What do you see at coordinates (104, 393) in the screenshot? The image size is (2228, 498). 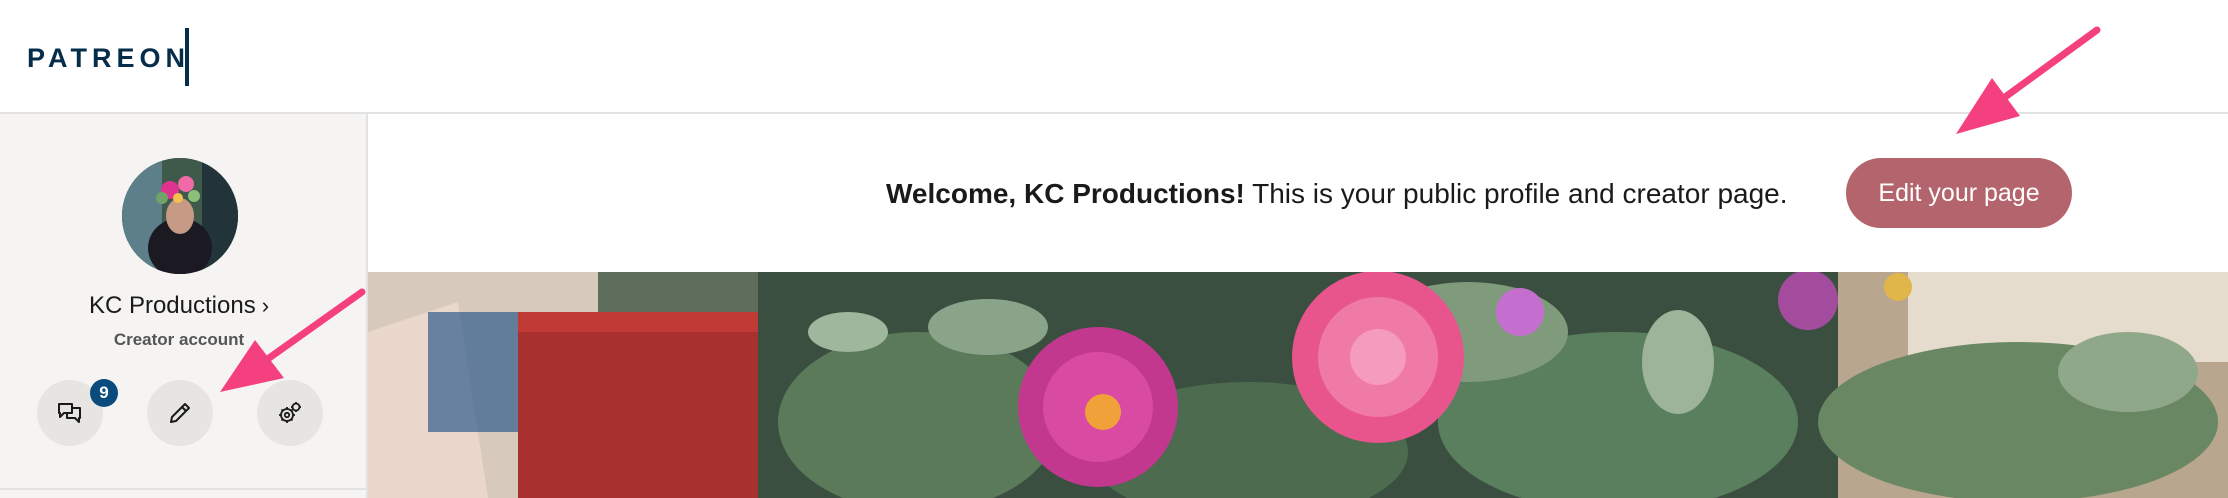 I see `messages-count-badge: 9` at bounding box center [104, 393].